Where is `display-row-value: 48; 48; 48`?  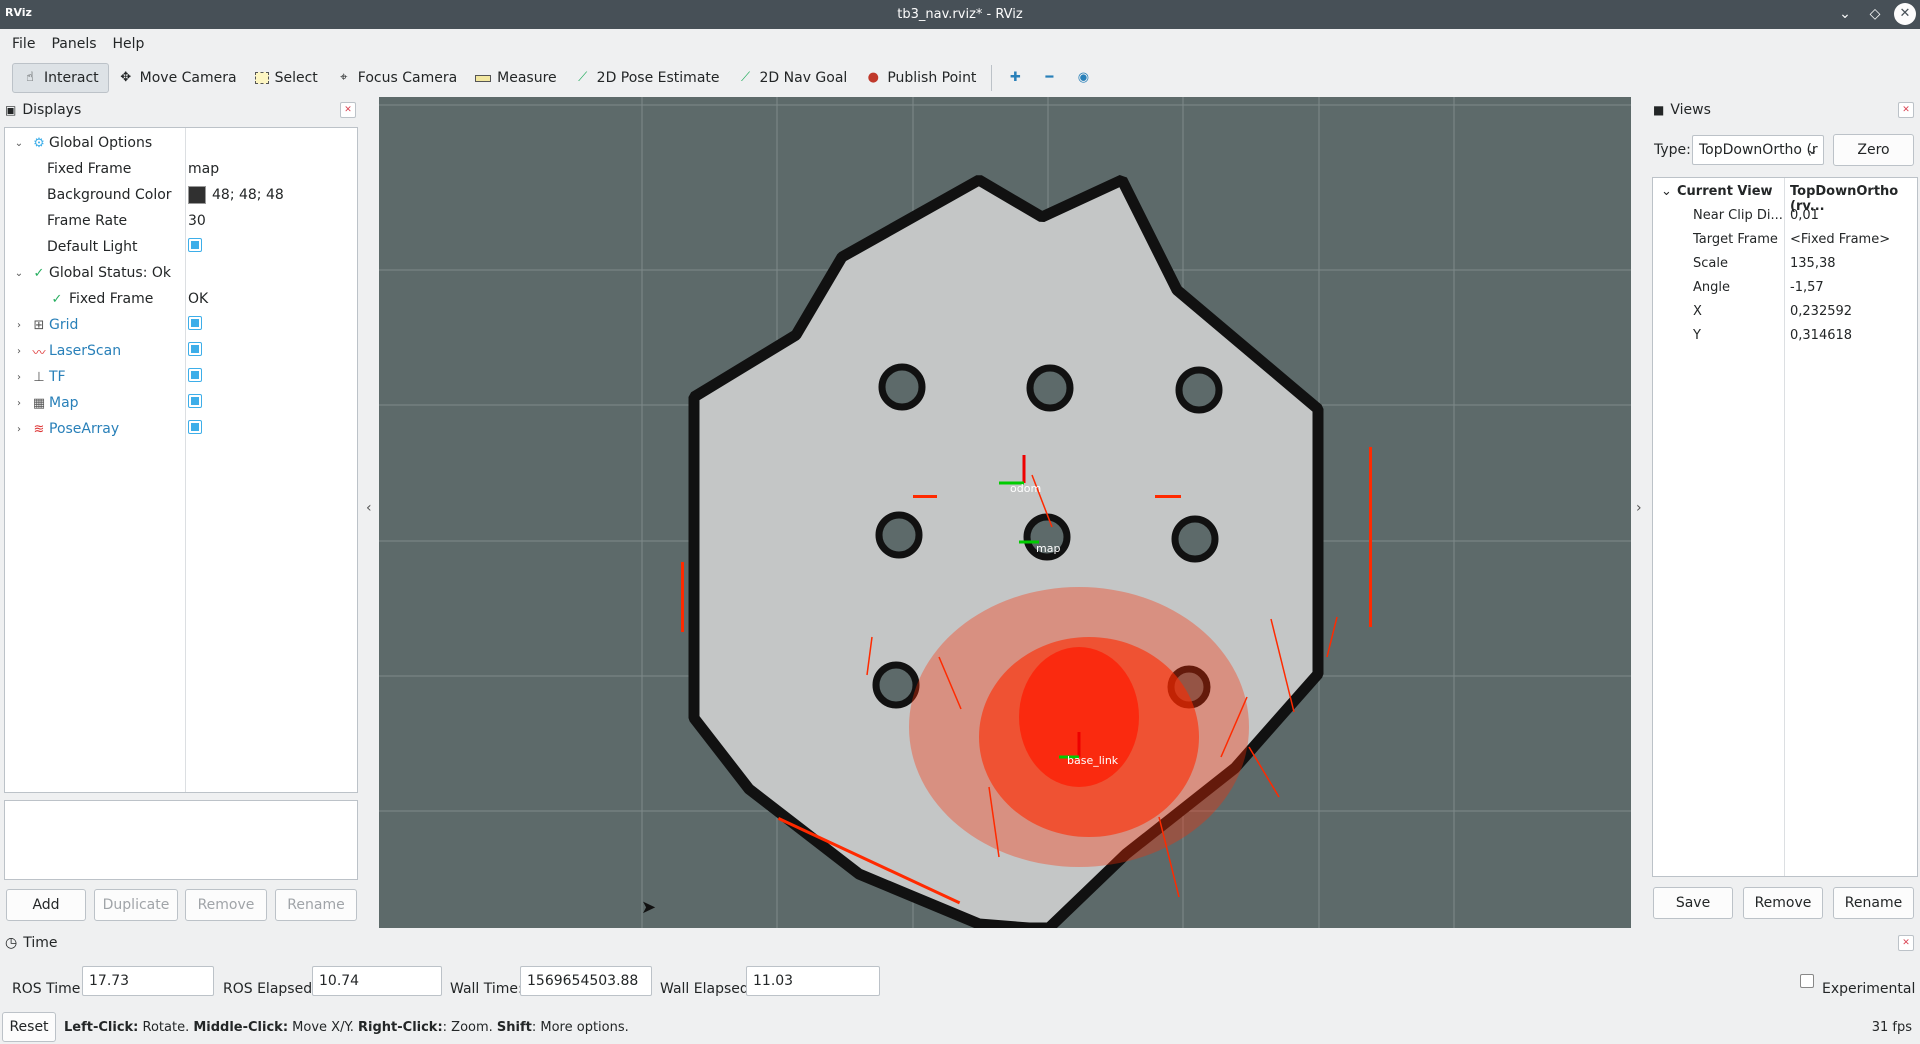 display-row-value: 48; 48; 48 is located at coordinates (236, 195).